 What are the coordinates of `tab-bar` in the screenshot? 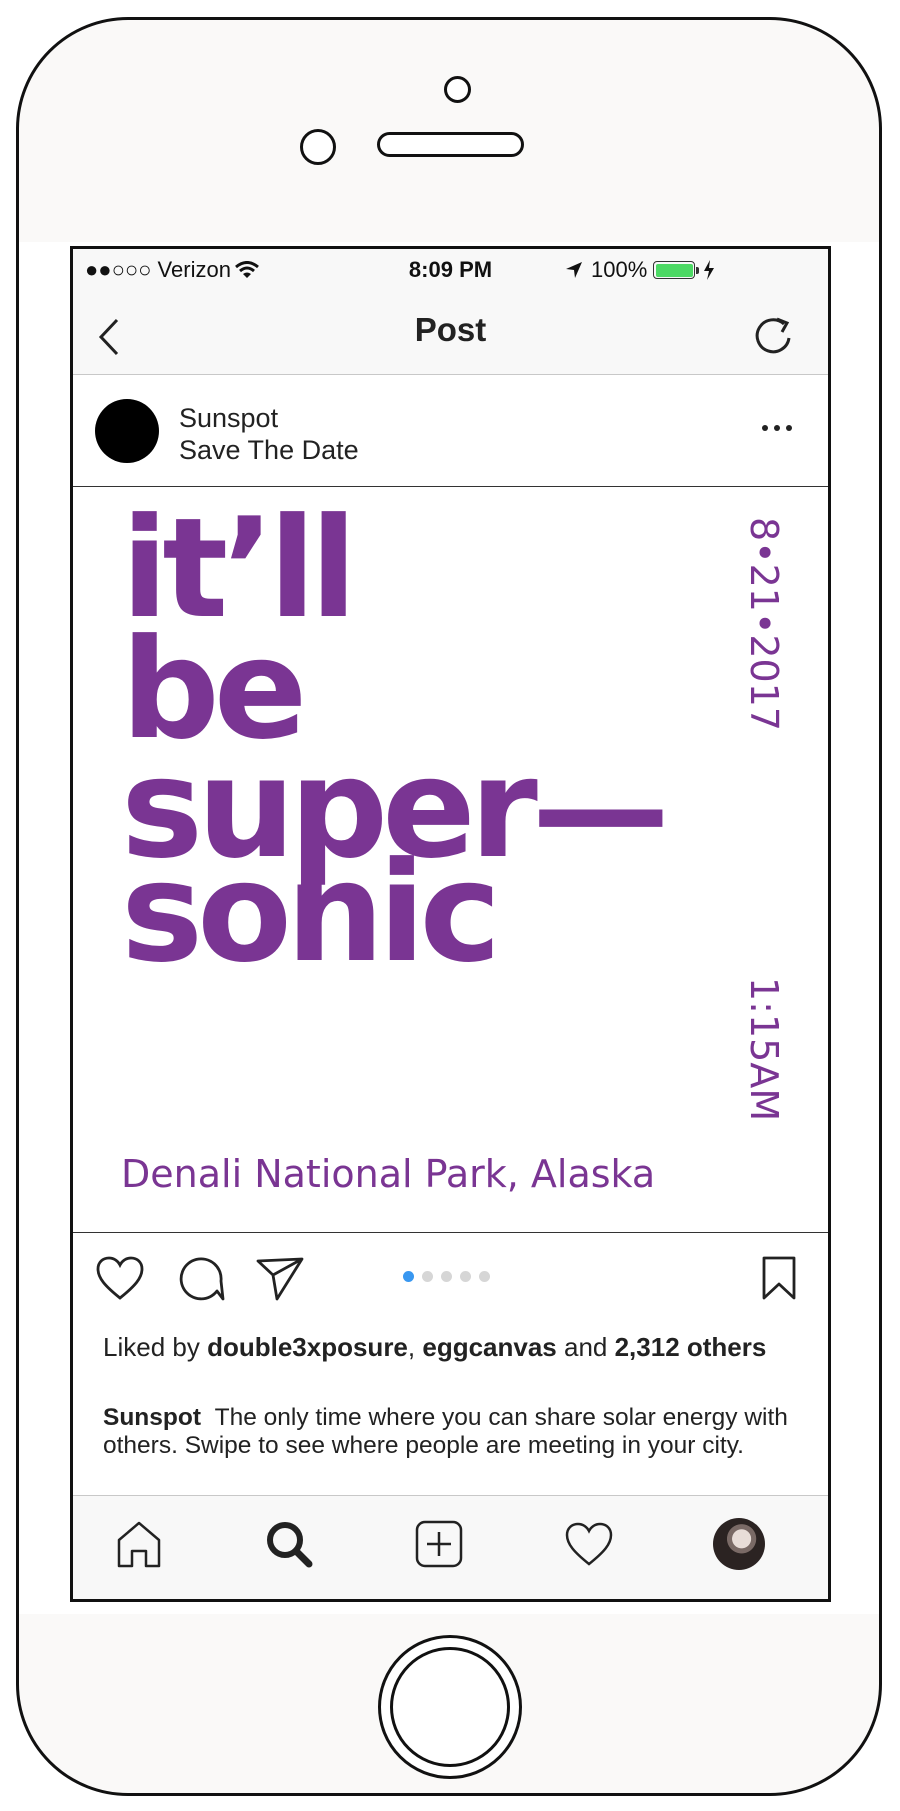 It's located at (450, 1547).